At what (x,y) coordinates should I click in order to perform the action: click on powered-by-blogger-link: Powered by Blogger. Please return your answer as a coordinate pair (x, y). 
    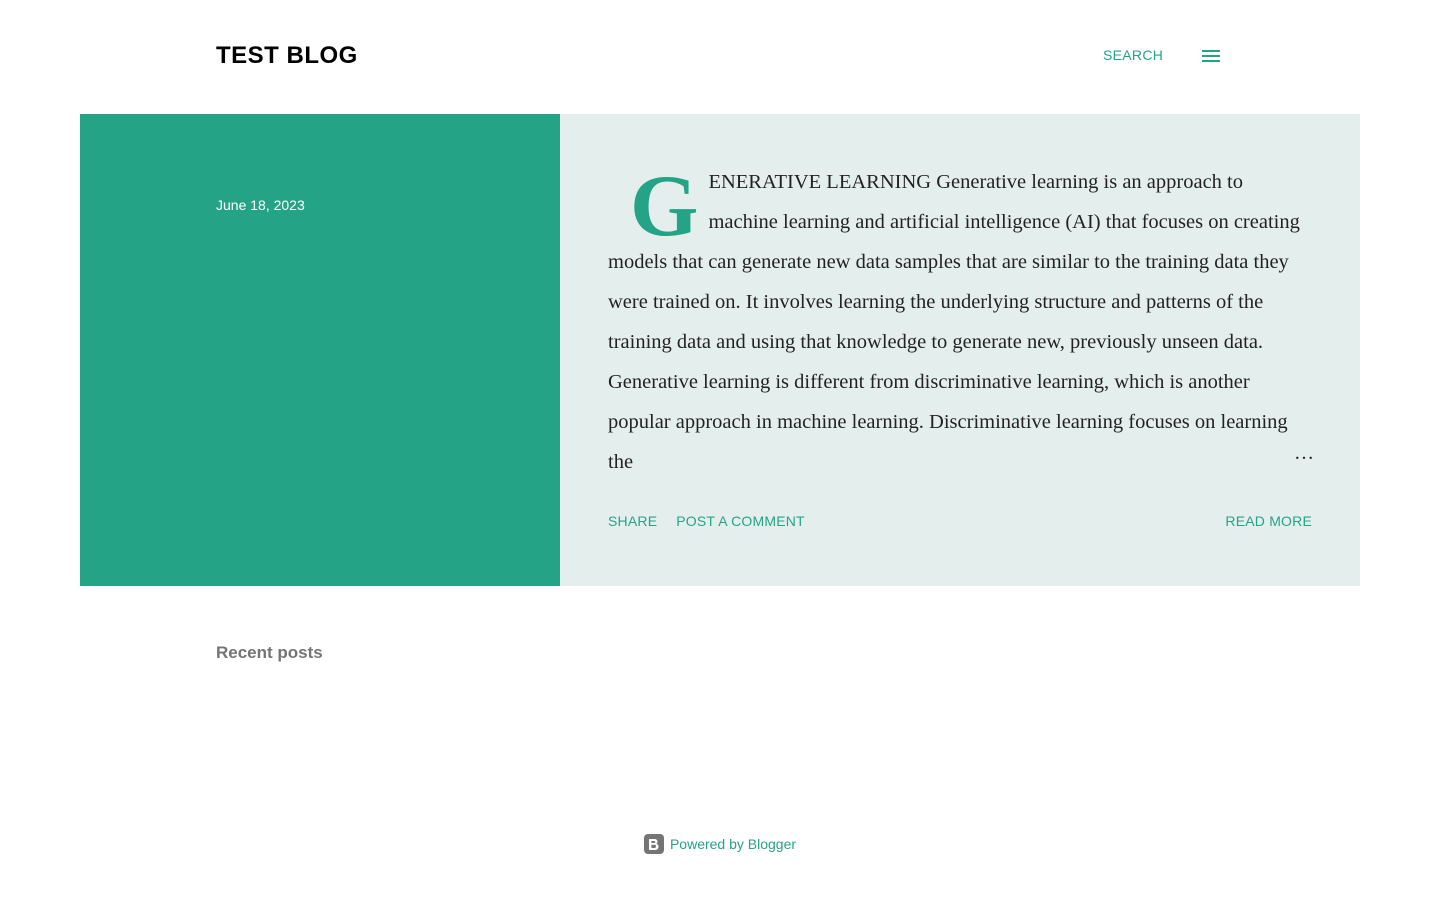
    Looking at the image, I should click on (733, 844).